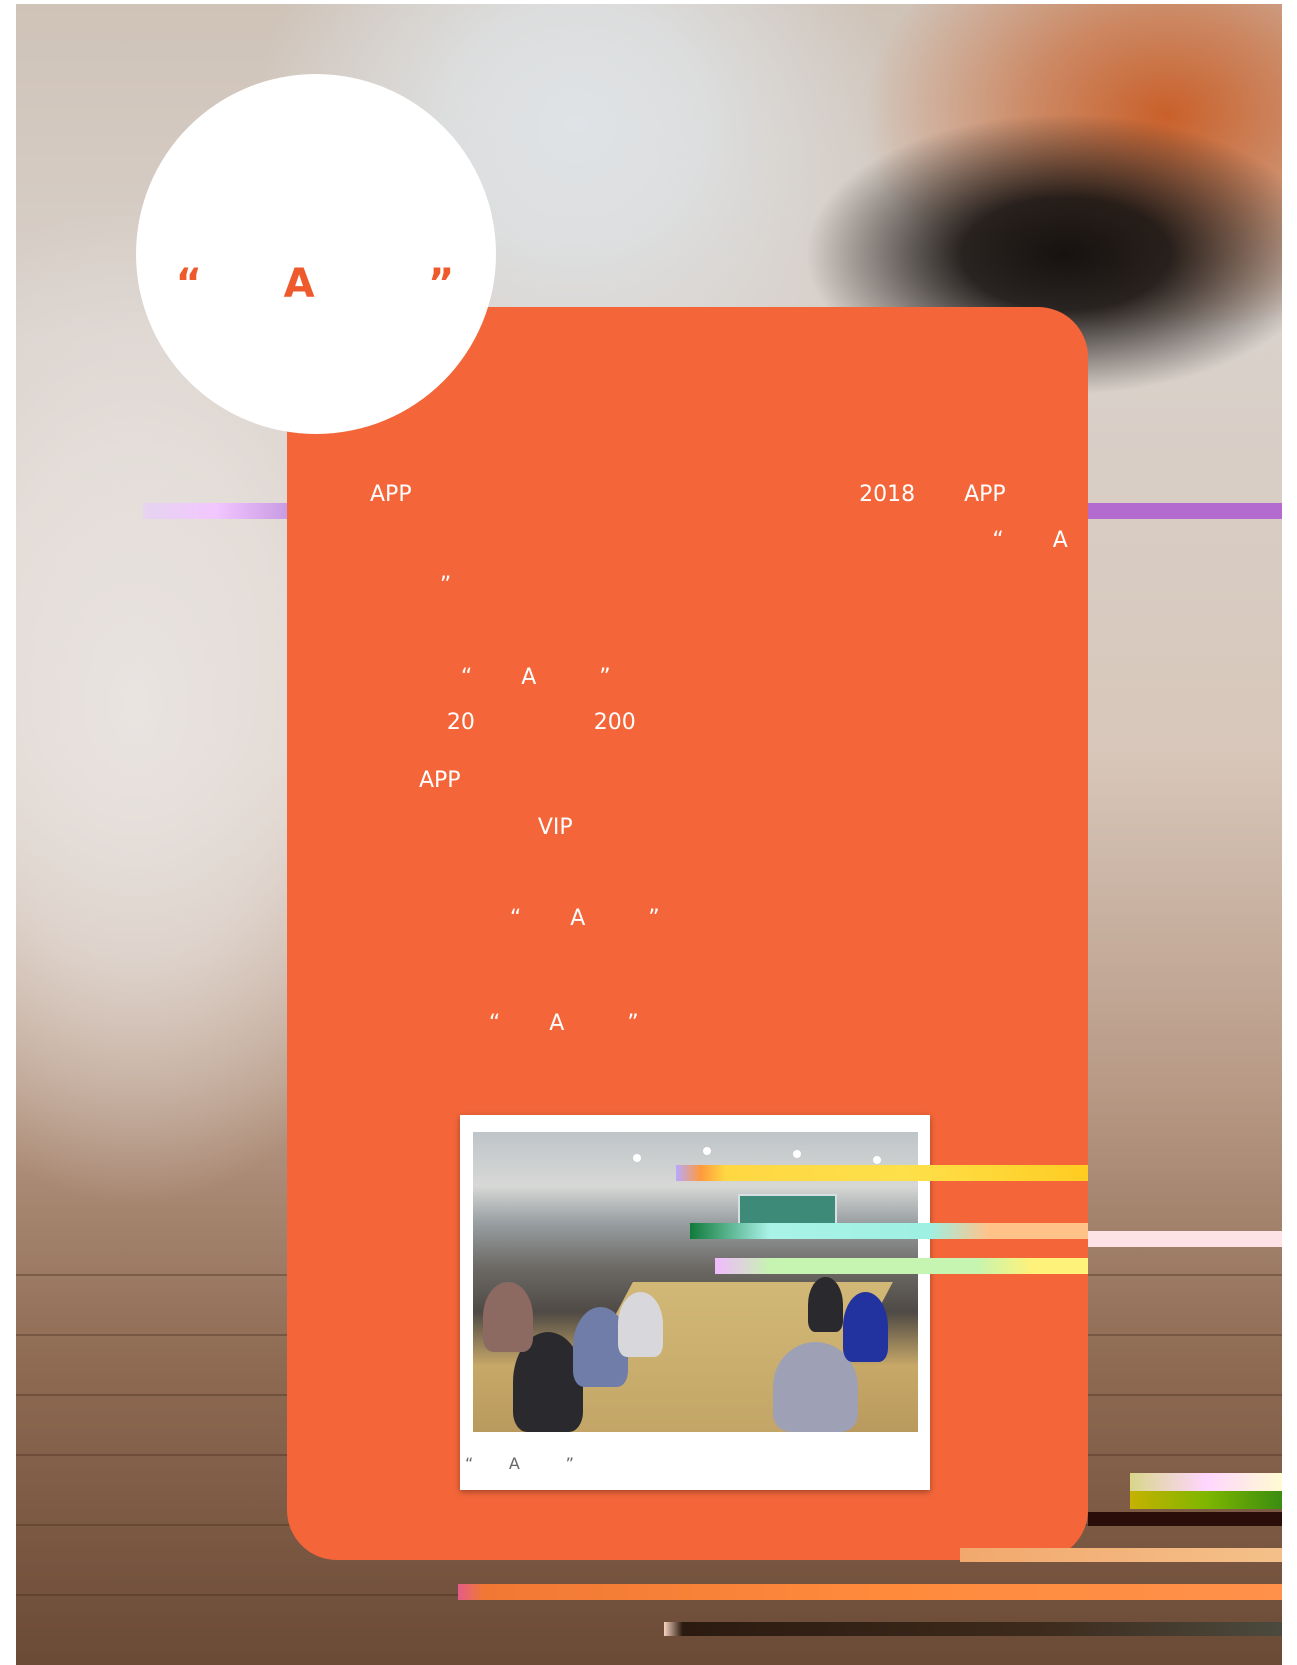 The height and width of the screenshot is (1665, 1297). What do you see at coordinates (503, 722) in the screenshot?
I see `body-line-5: 20 200` at bounding box center [503, 722].